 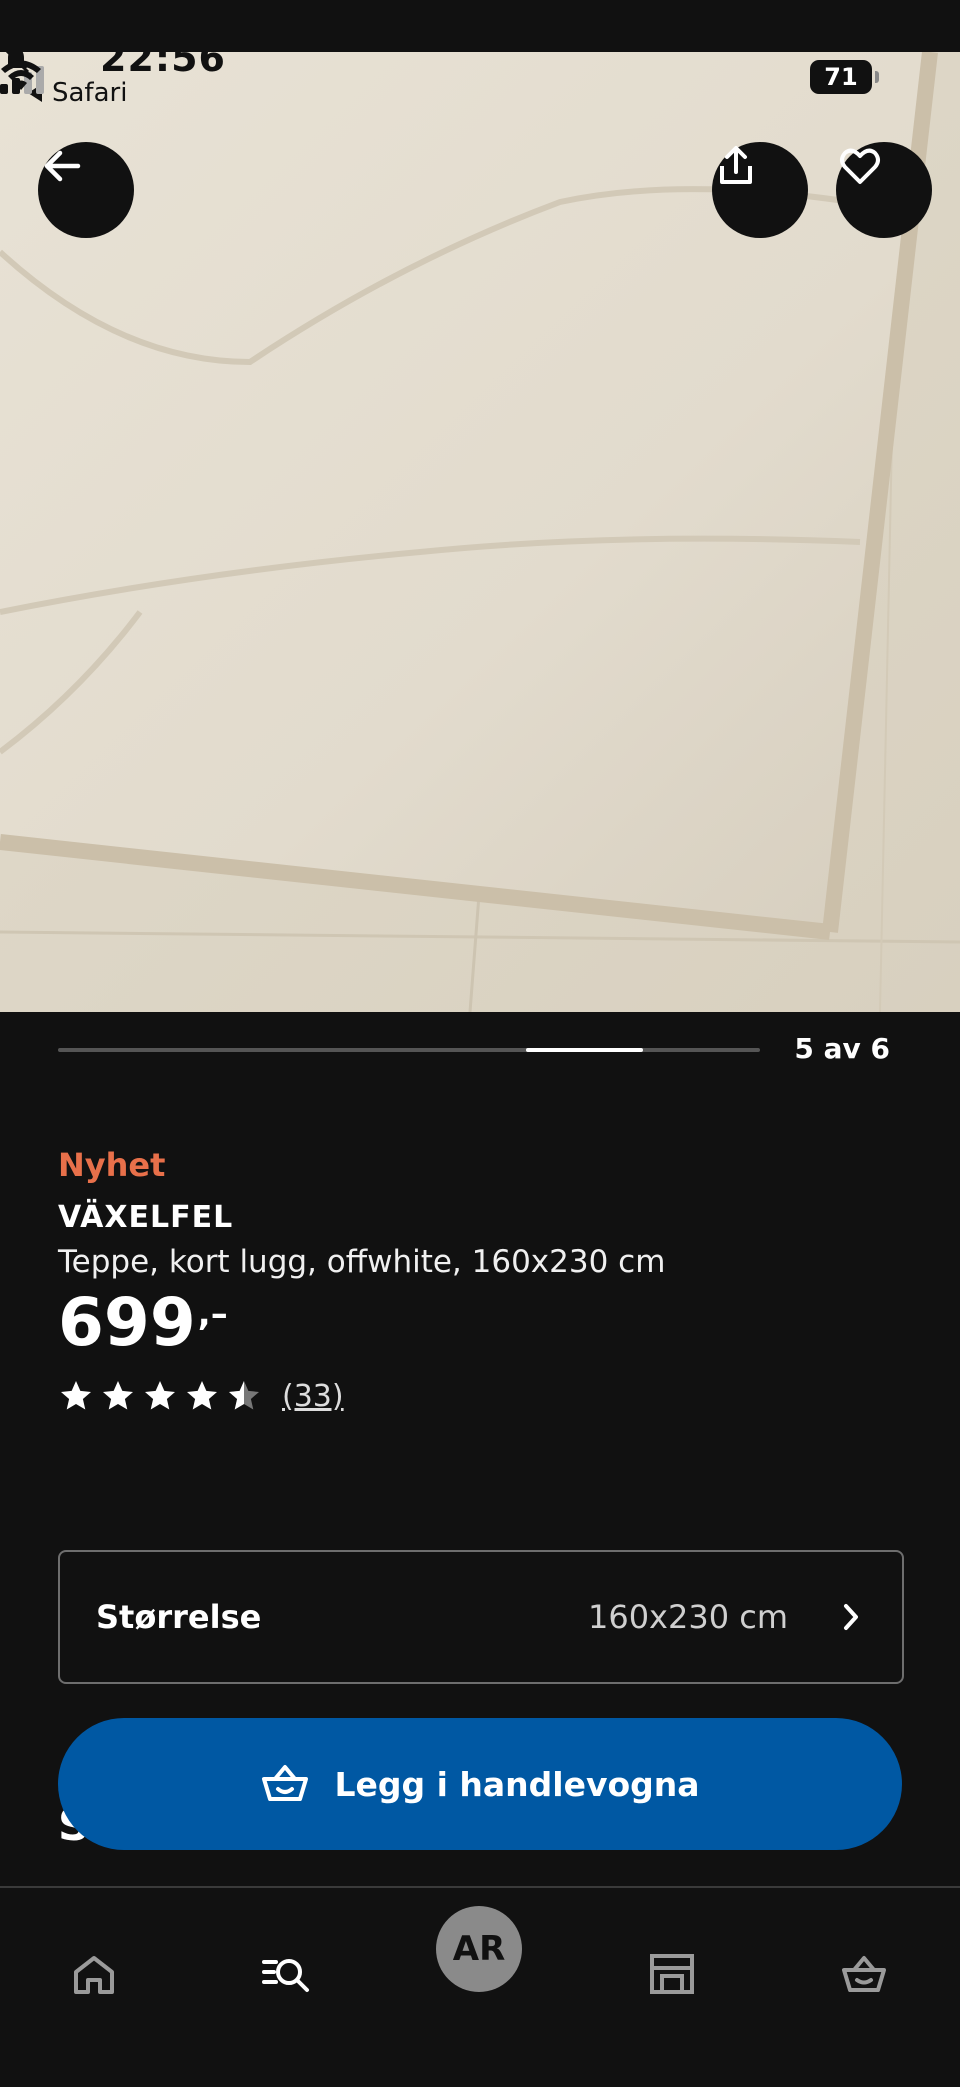 I want to click on top-strip, so click(x=480, y=26).